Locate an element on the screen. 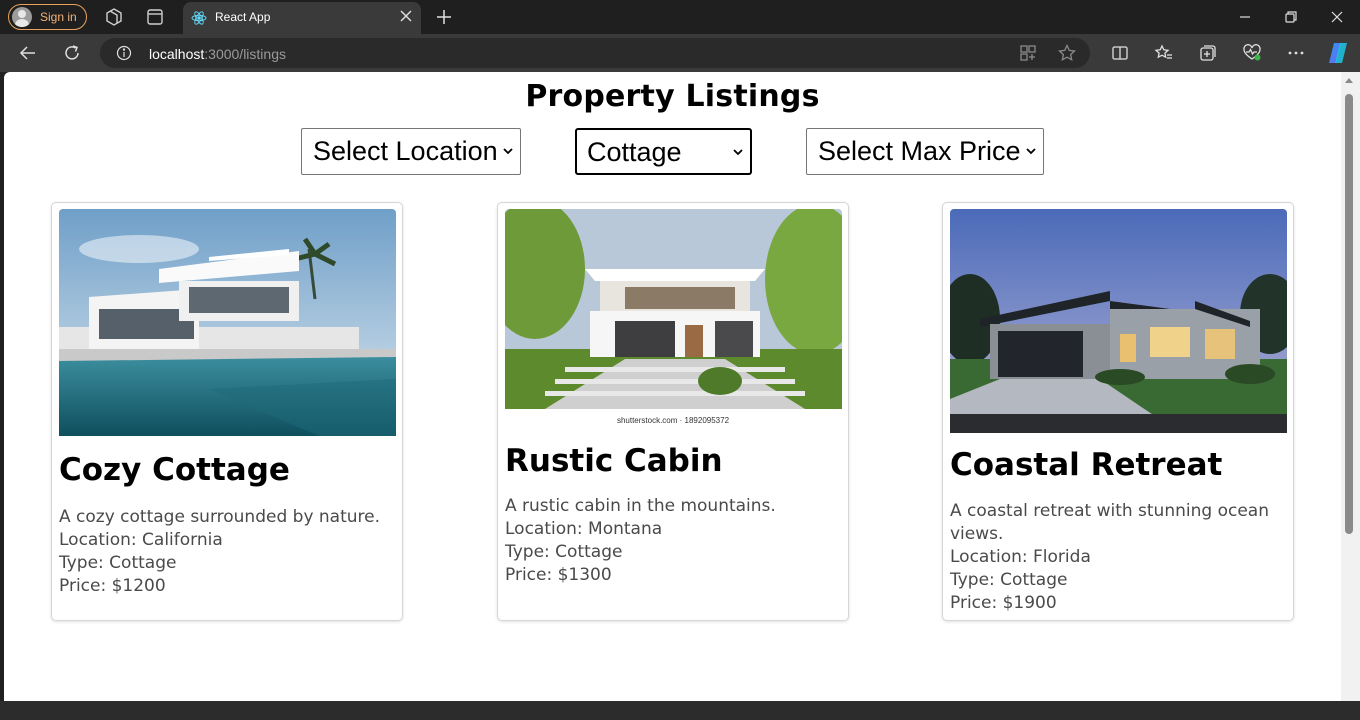 This screenshot has height=720, width=1360. type-select: Cottage is located at coordinates (663, 151).